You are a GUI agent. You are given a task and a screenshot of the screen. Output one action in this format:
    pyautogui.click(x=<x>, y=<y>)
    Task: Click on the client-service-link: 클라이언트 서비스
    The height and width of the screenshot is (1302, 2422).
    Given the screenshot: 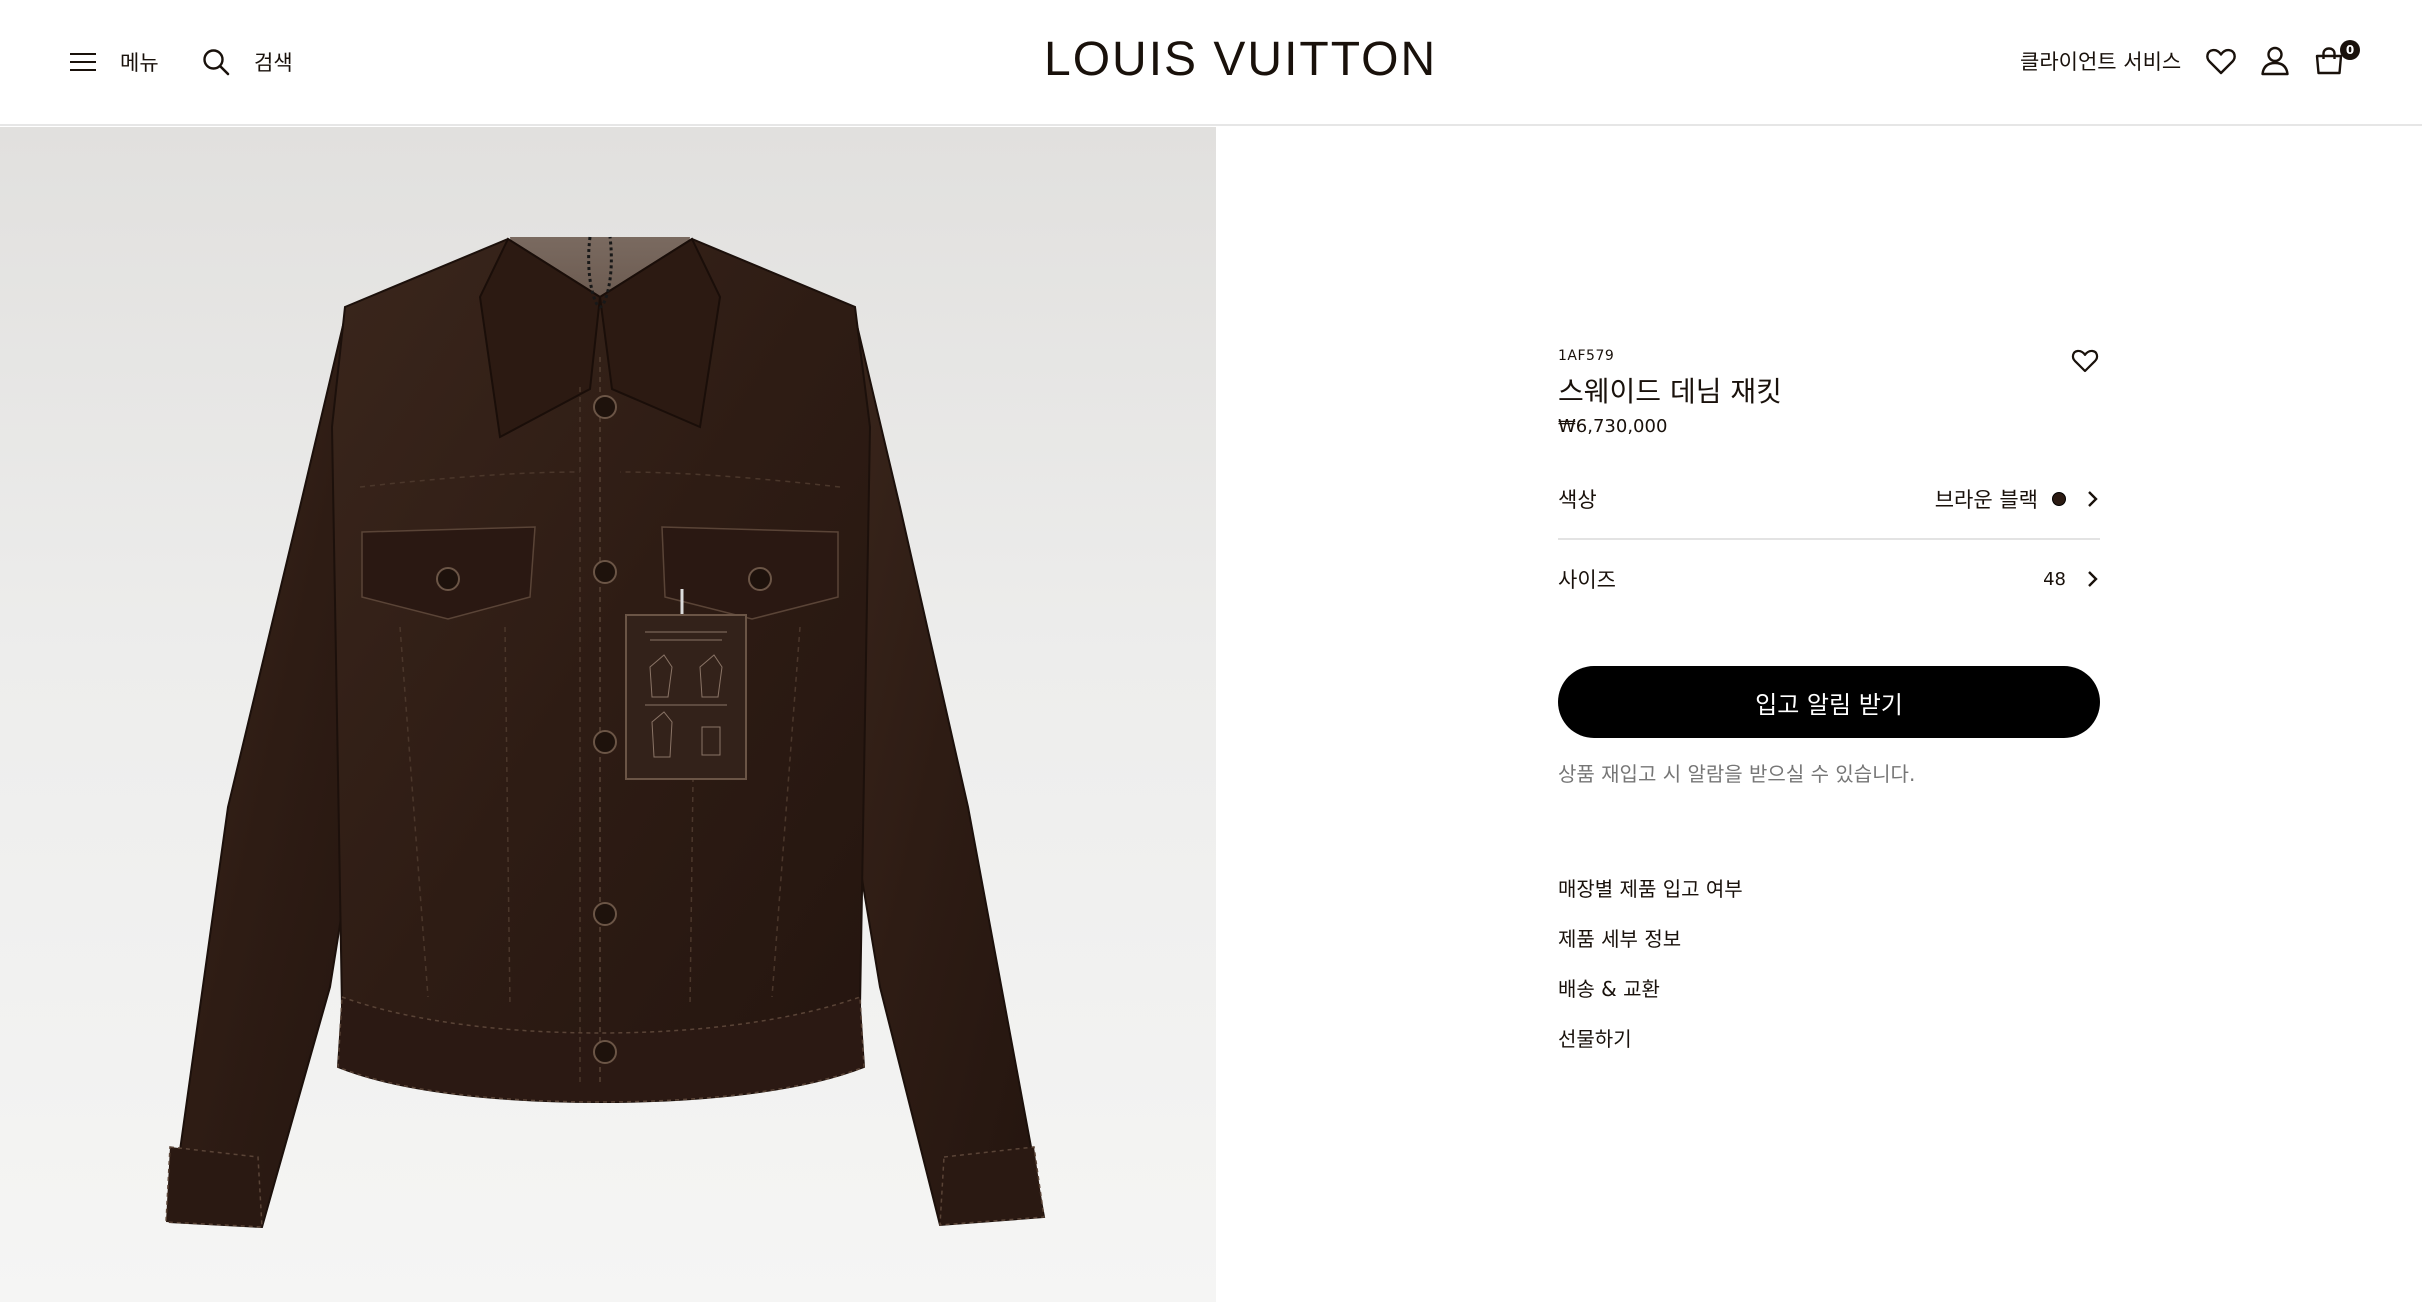 What is the action you would take?
    pyautogui.click(x=2100, y=61)
    